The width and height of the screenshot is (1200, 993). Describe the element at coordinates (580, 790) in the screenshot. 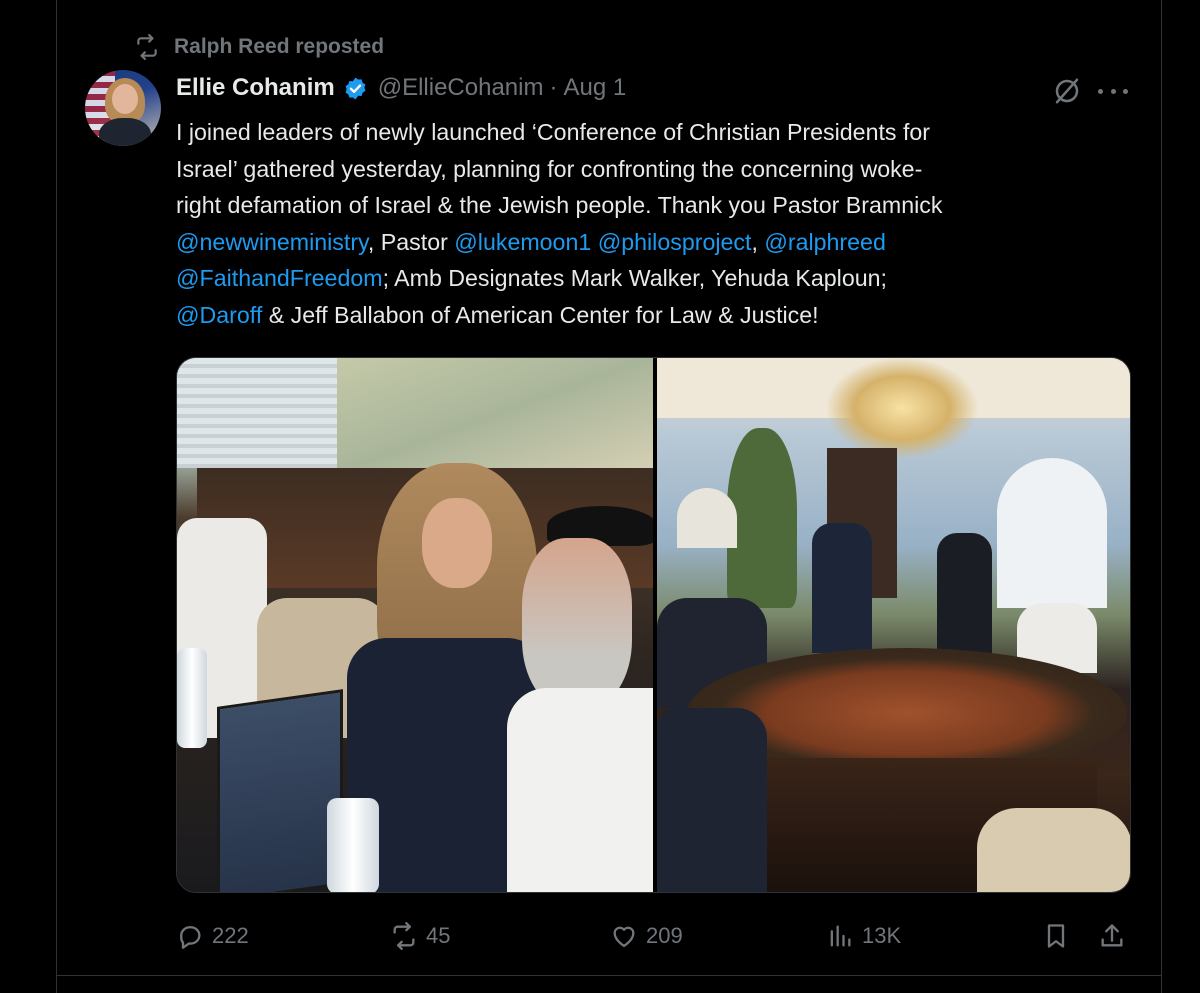

I see `man-shirt` at that location.